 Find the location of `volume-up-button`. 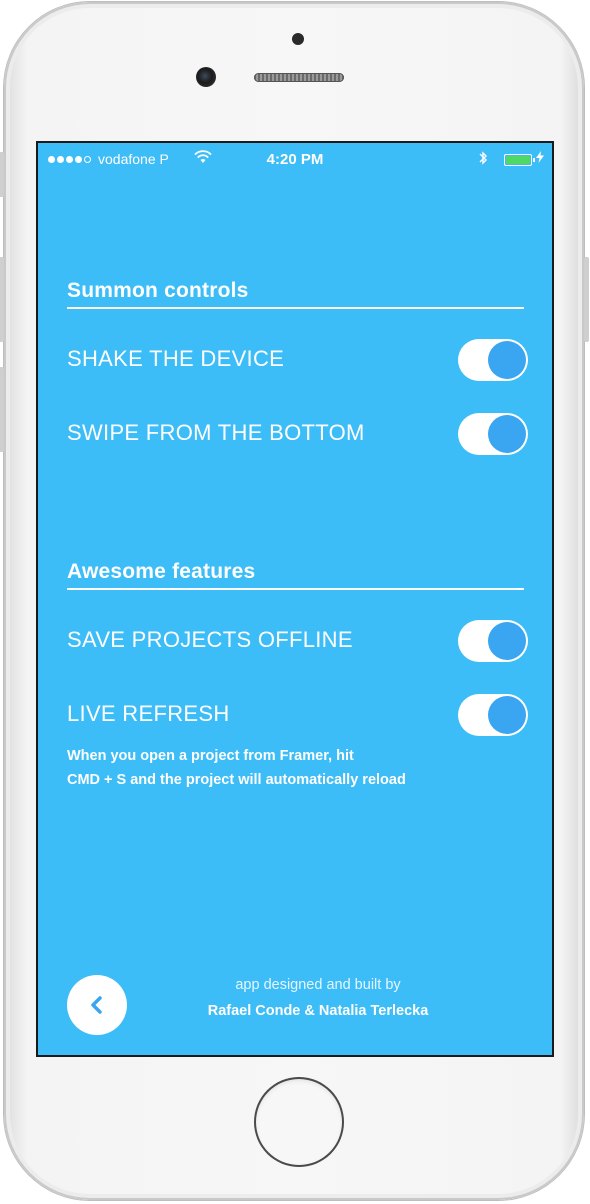

volume-up-button is located at coordinates (2, 299).